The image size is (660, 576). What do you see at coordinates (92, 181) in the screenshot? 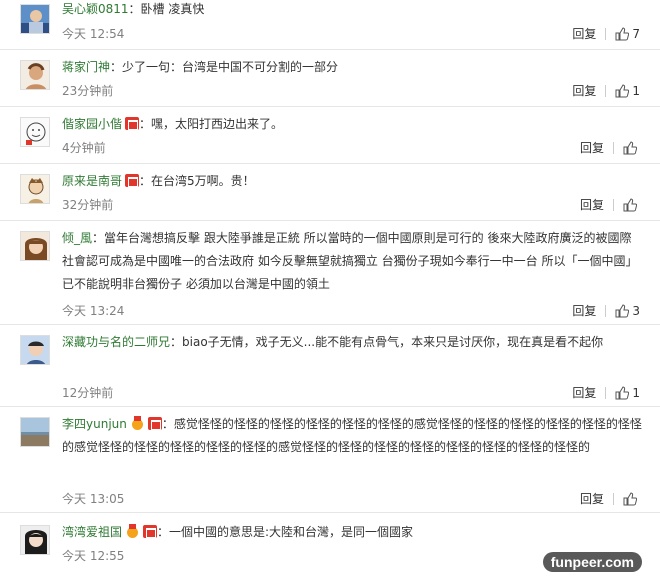
I see `username-link: 原来是南哥` at bounding box center [92, 181].